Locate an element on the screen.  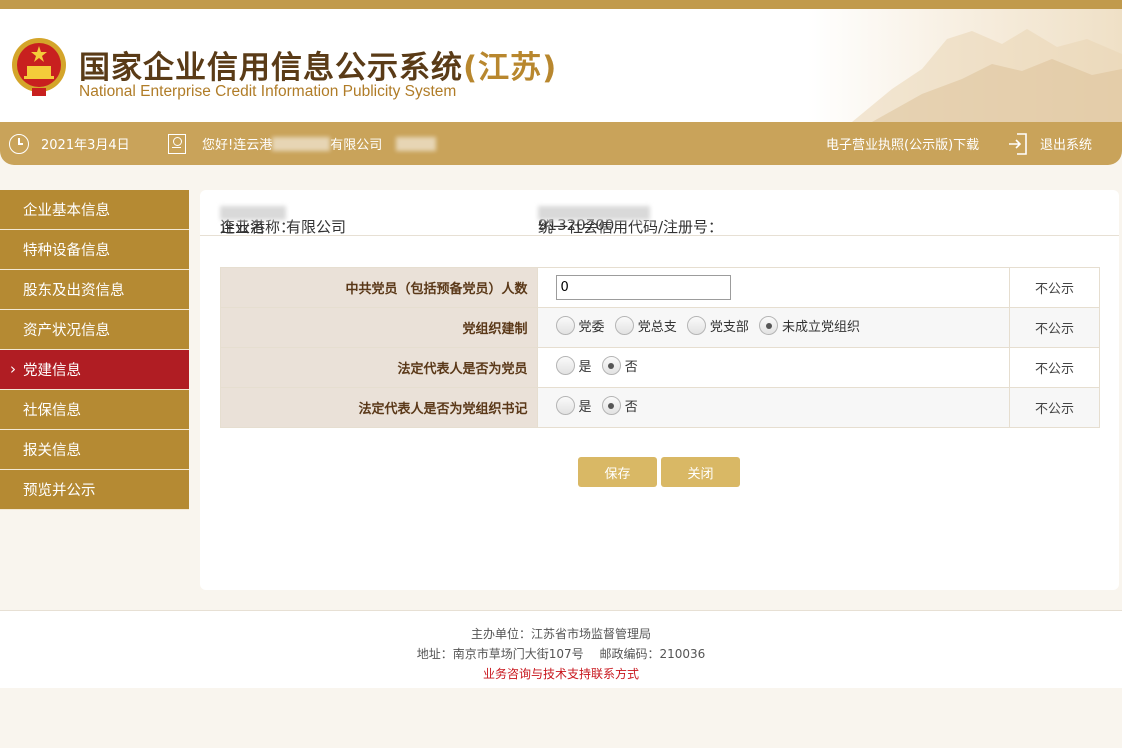
radio-label: 党支部 is located at coordinates (729, 327).